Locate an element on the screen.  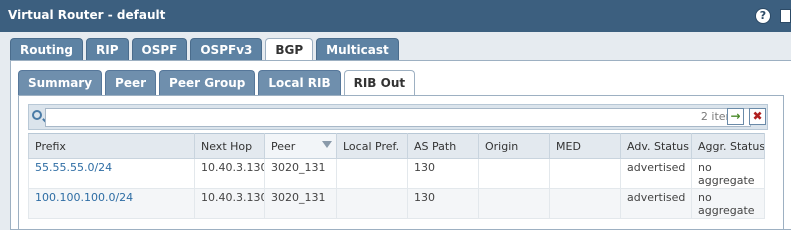
prefix-link: 100.100.100.0/24 is located at coordinates (84, 197).